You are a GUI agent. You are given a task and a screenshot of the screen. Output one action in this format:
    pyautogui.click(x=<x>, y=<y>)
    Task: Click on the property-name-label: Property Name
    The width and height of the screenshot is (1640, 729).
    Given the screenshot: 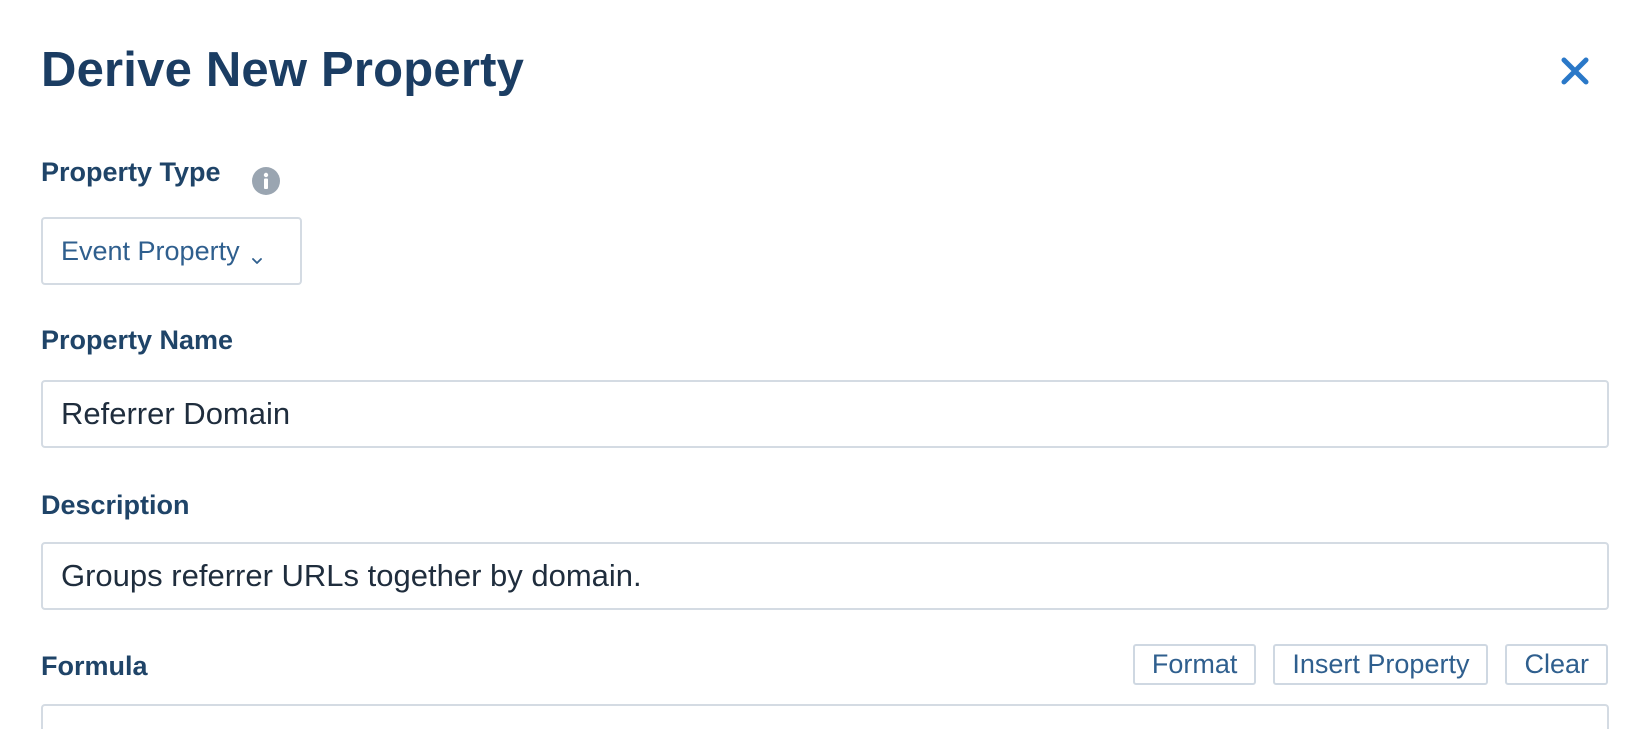 What is the action you would take?
    pyautogui.click(x=137, y=340)
    